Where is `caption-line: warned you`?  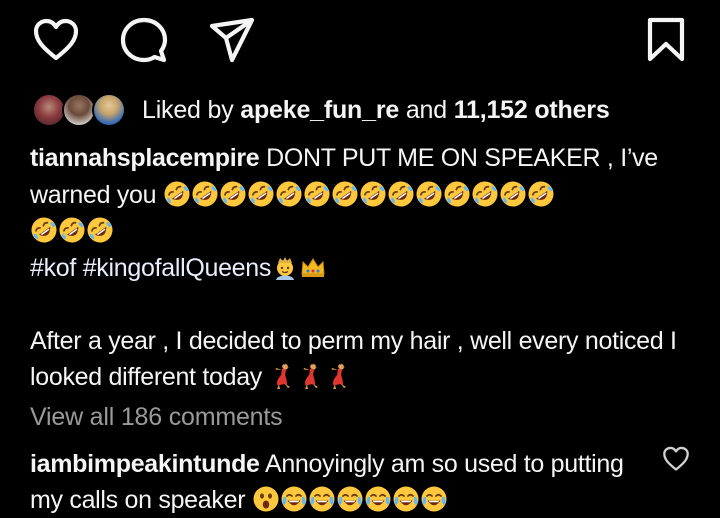
caption-line: warned you is located at coordinates (360, 195).